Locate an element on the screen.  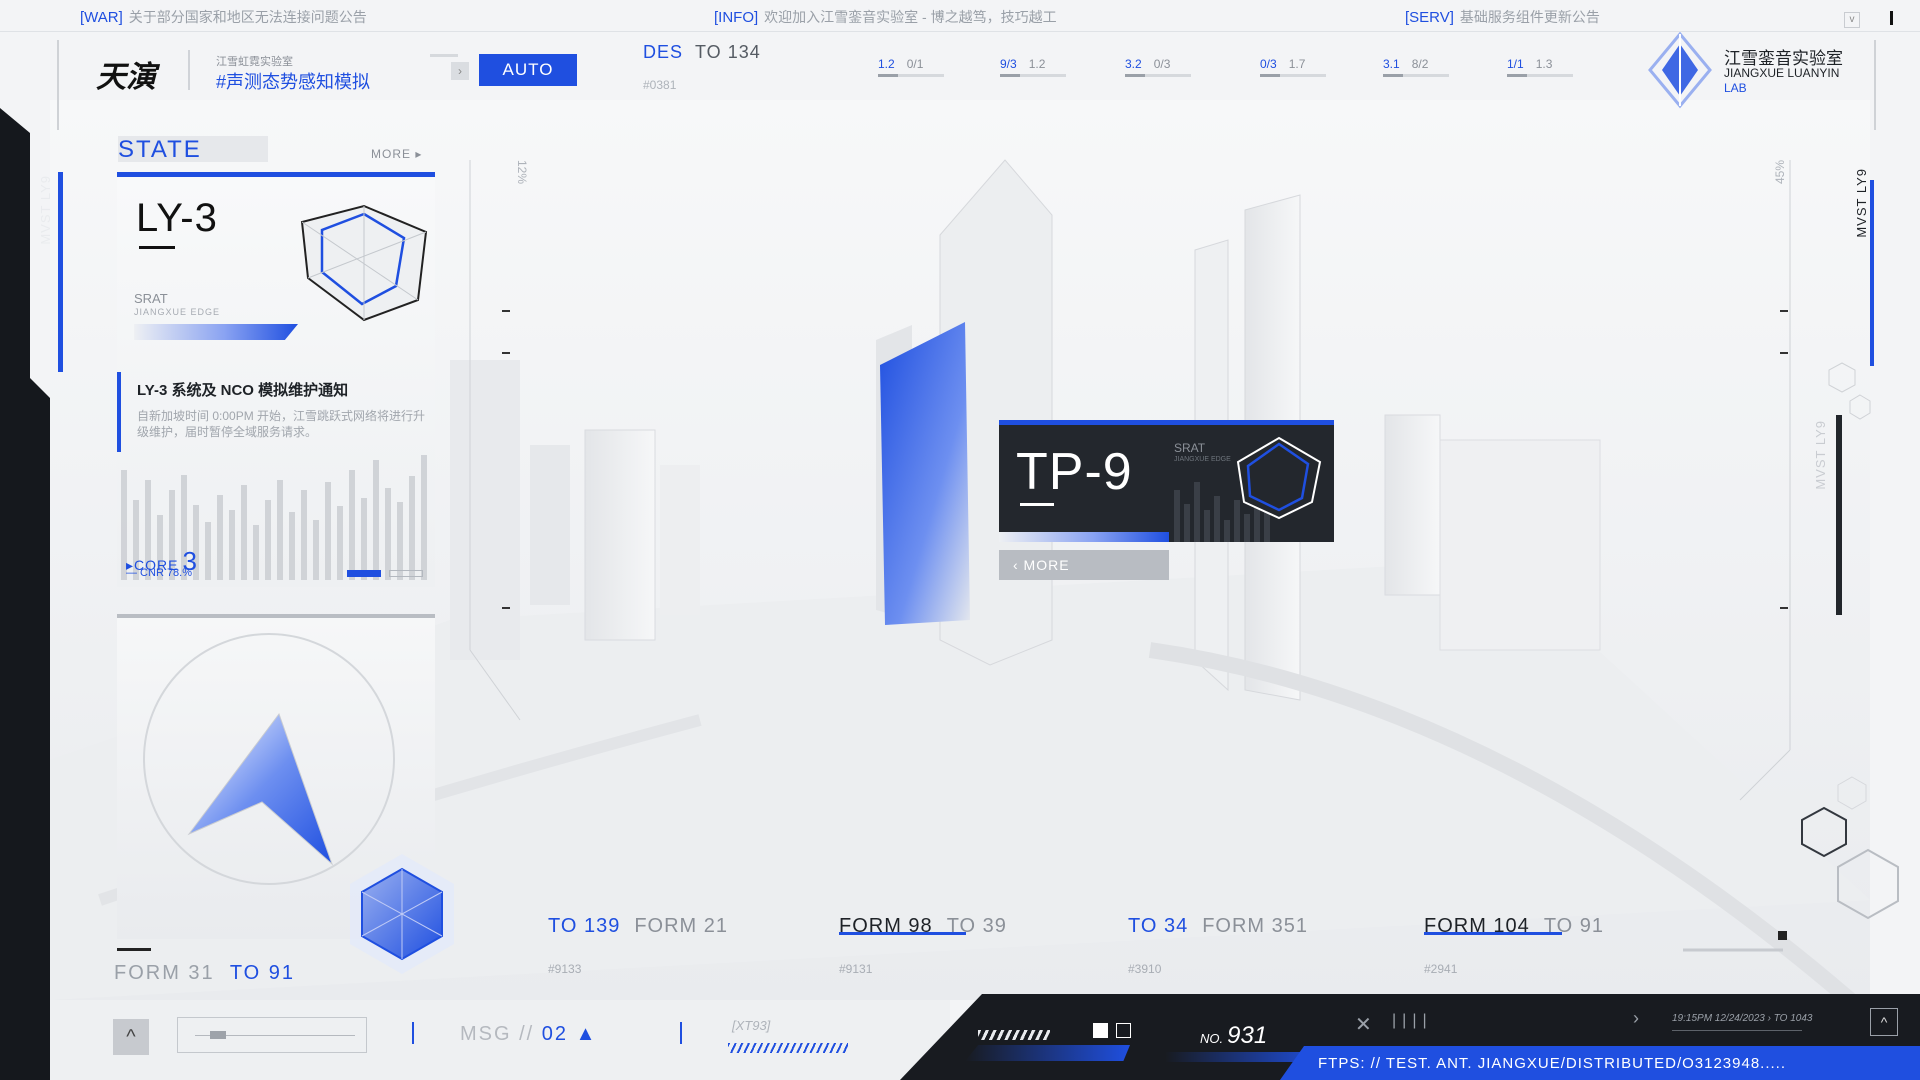
notice-info: [INFO] 欢迎加入江雪銮音实验室 - 博之越笃，技巧越工 is located at coordinates (885, 17).